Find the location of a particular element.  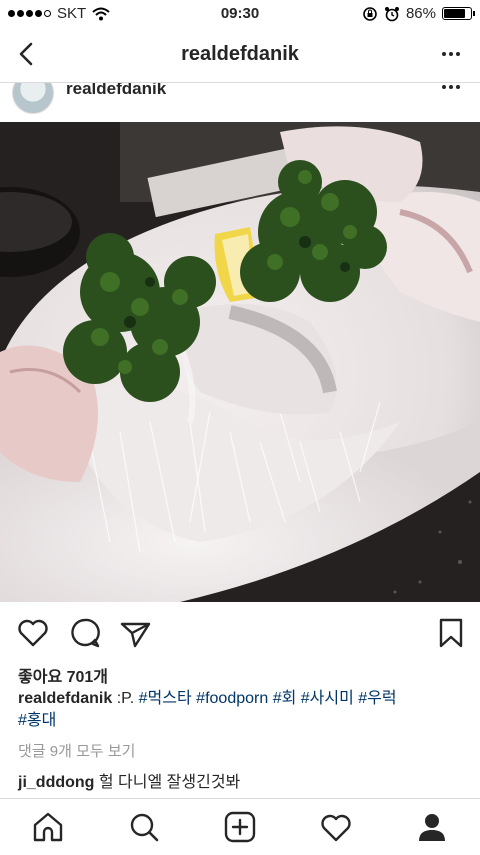

activity-heart-icon is located at coordinates (336, 827).